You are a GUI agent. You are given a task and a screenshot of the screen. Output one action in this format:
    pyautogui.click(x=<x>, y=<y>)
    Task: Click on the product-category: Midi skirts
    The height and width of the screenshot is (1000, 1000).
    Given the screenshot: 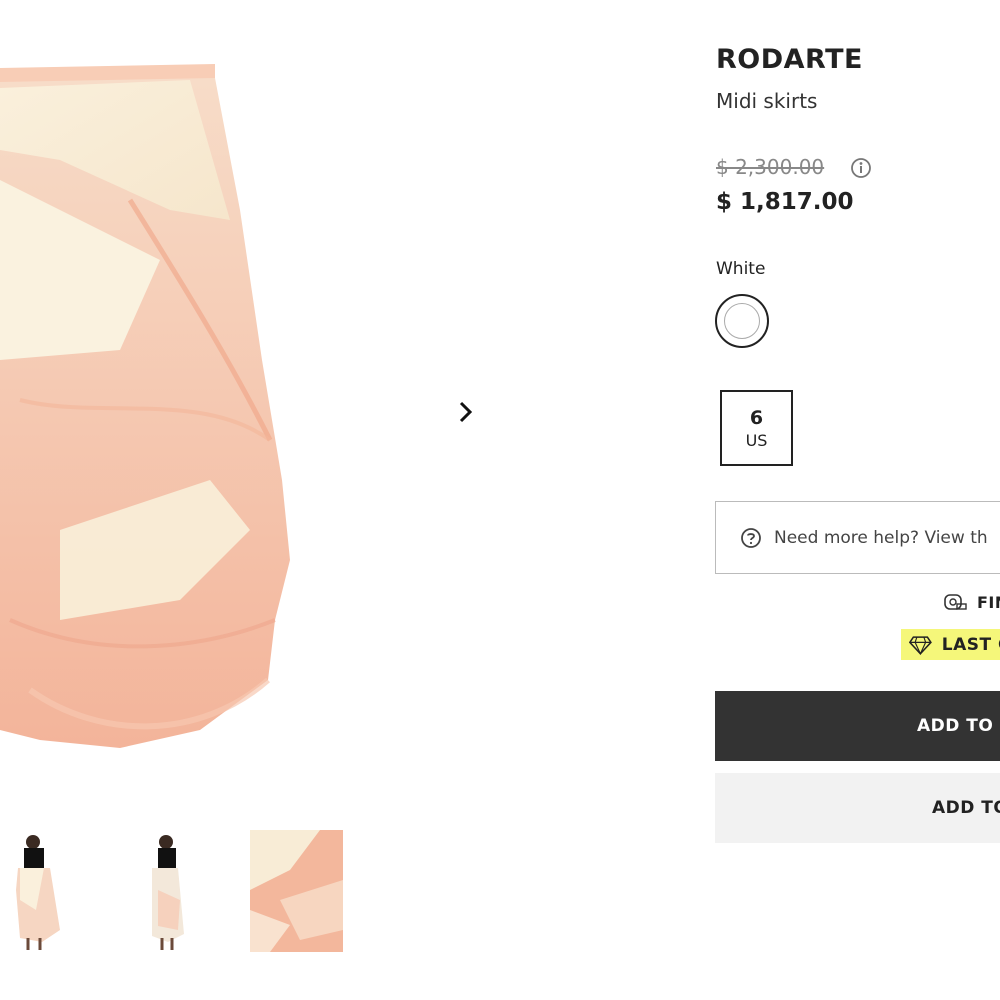 What is the action you would take?
    pyautogui.click(x=767, y=101)
    